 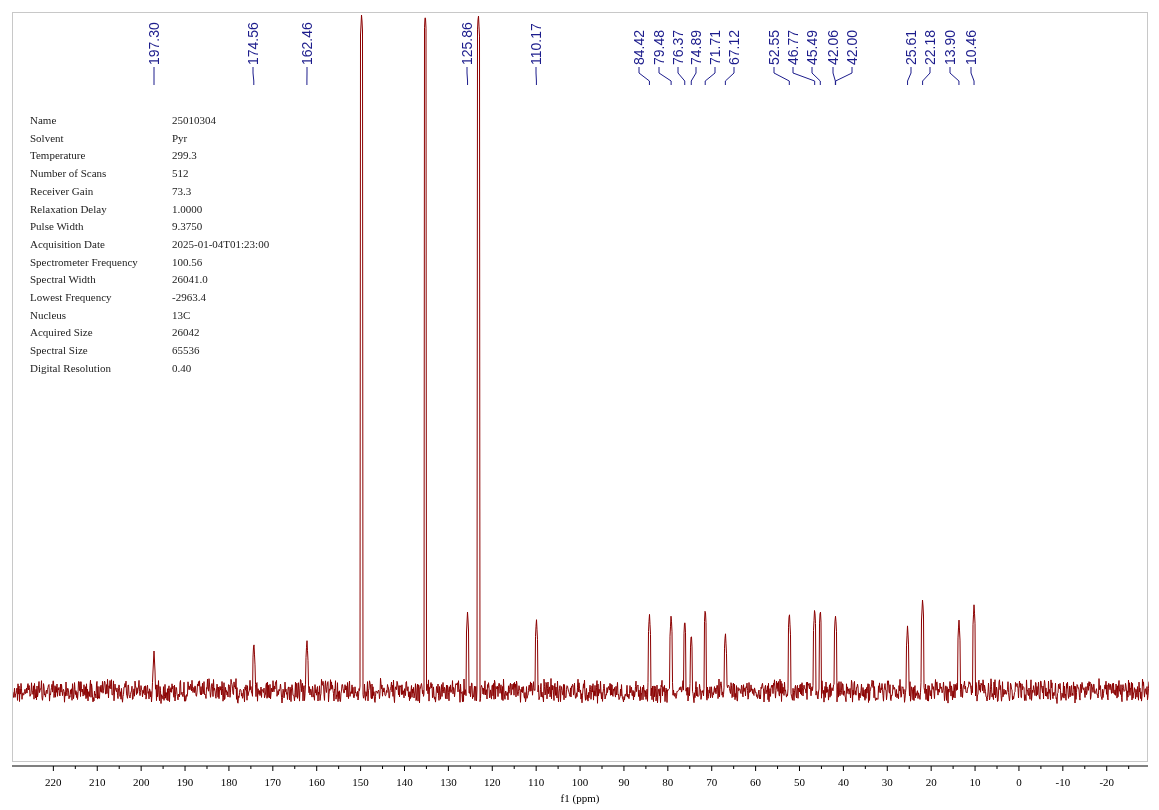 I want to click on parameter-value: 65536, so click(x=186, y=350).